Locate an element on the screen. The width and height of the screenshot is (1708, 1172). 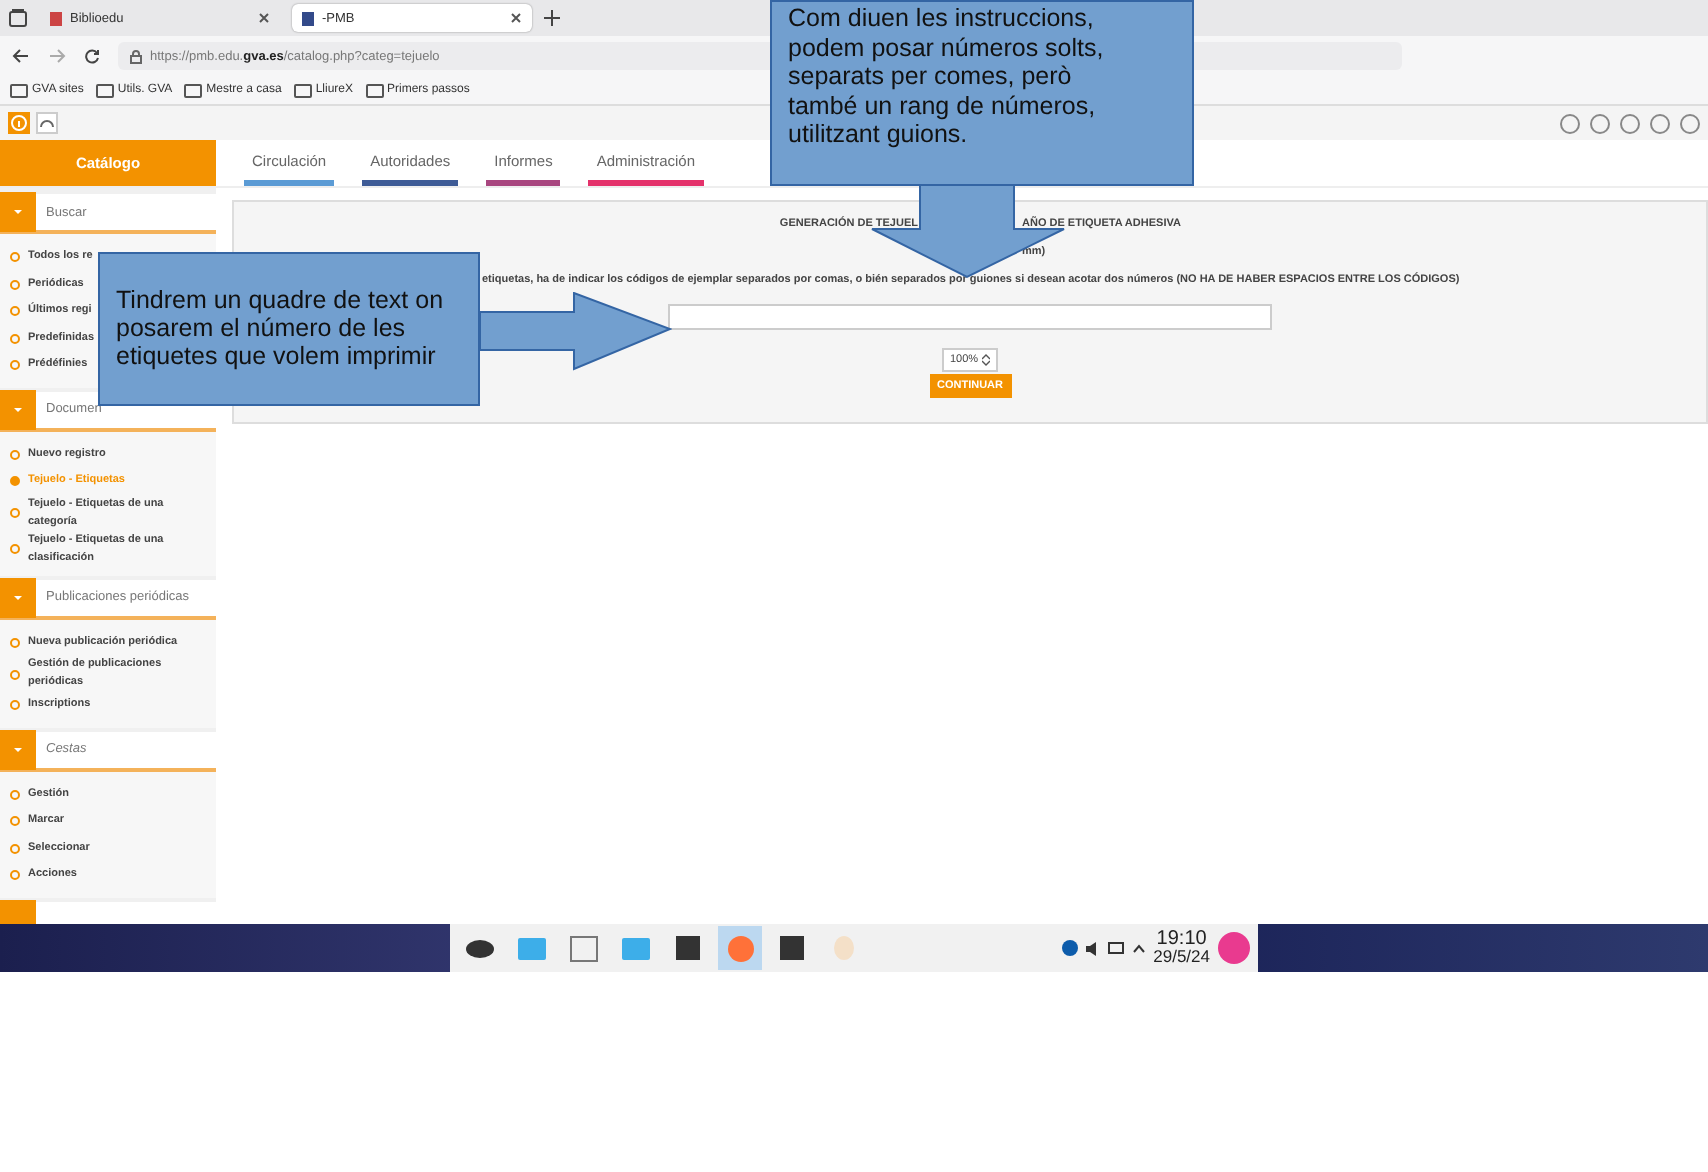
monitor-icon is located at coordinates (1115, 948).